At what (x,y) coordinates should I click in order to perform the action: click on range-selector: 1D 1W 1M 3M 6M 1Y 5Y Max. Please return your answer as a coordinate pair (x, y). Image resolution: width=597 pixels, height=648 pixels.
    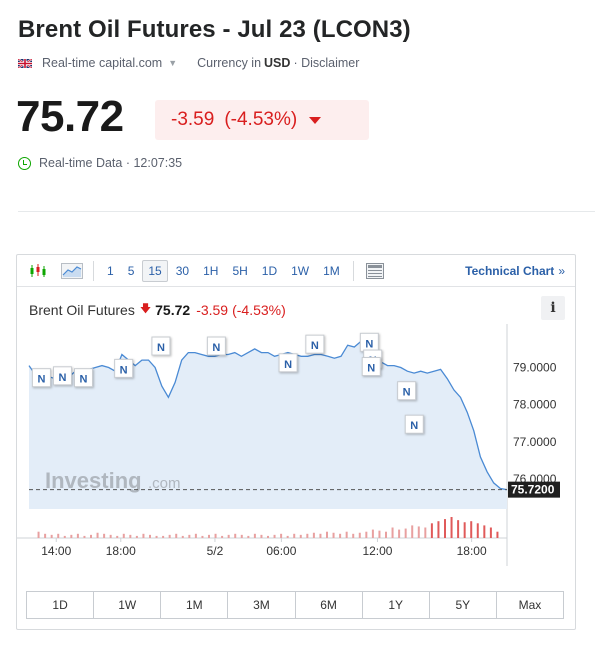
    Looking at the image, I should click on (295, 605).